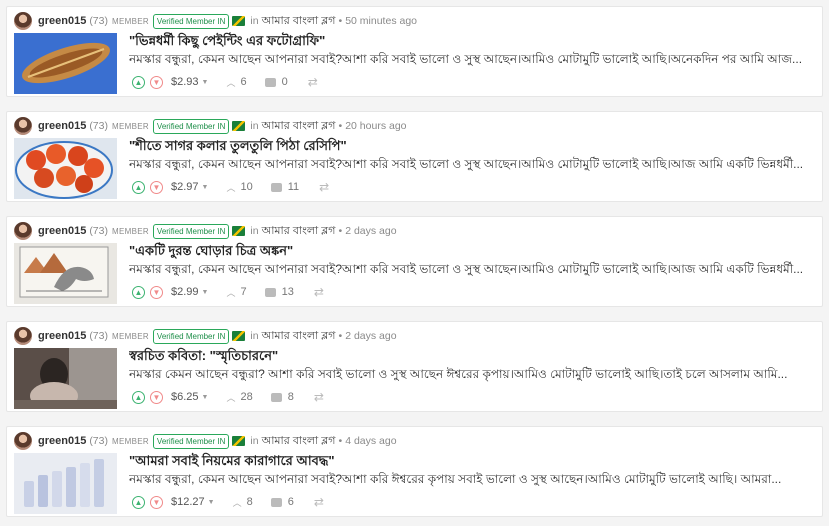  I want to click on comment-count: 0, so click(276, 82).